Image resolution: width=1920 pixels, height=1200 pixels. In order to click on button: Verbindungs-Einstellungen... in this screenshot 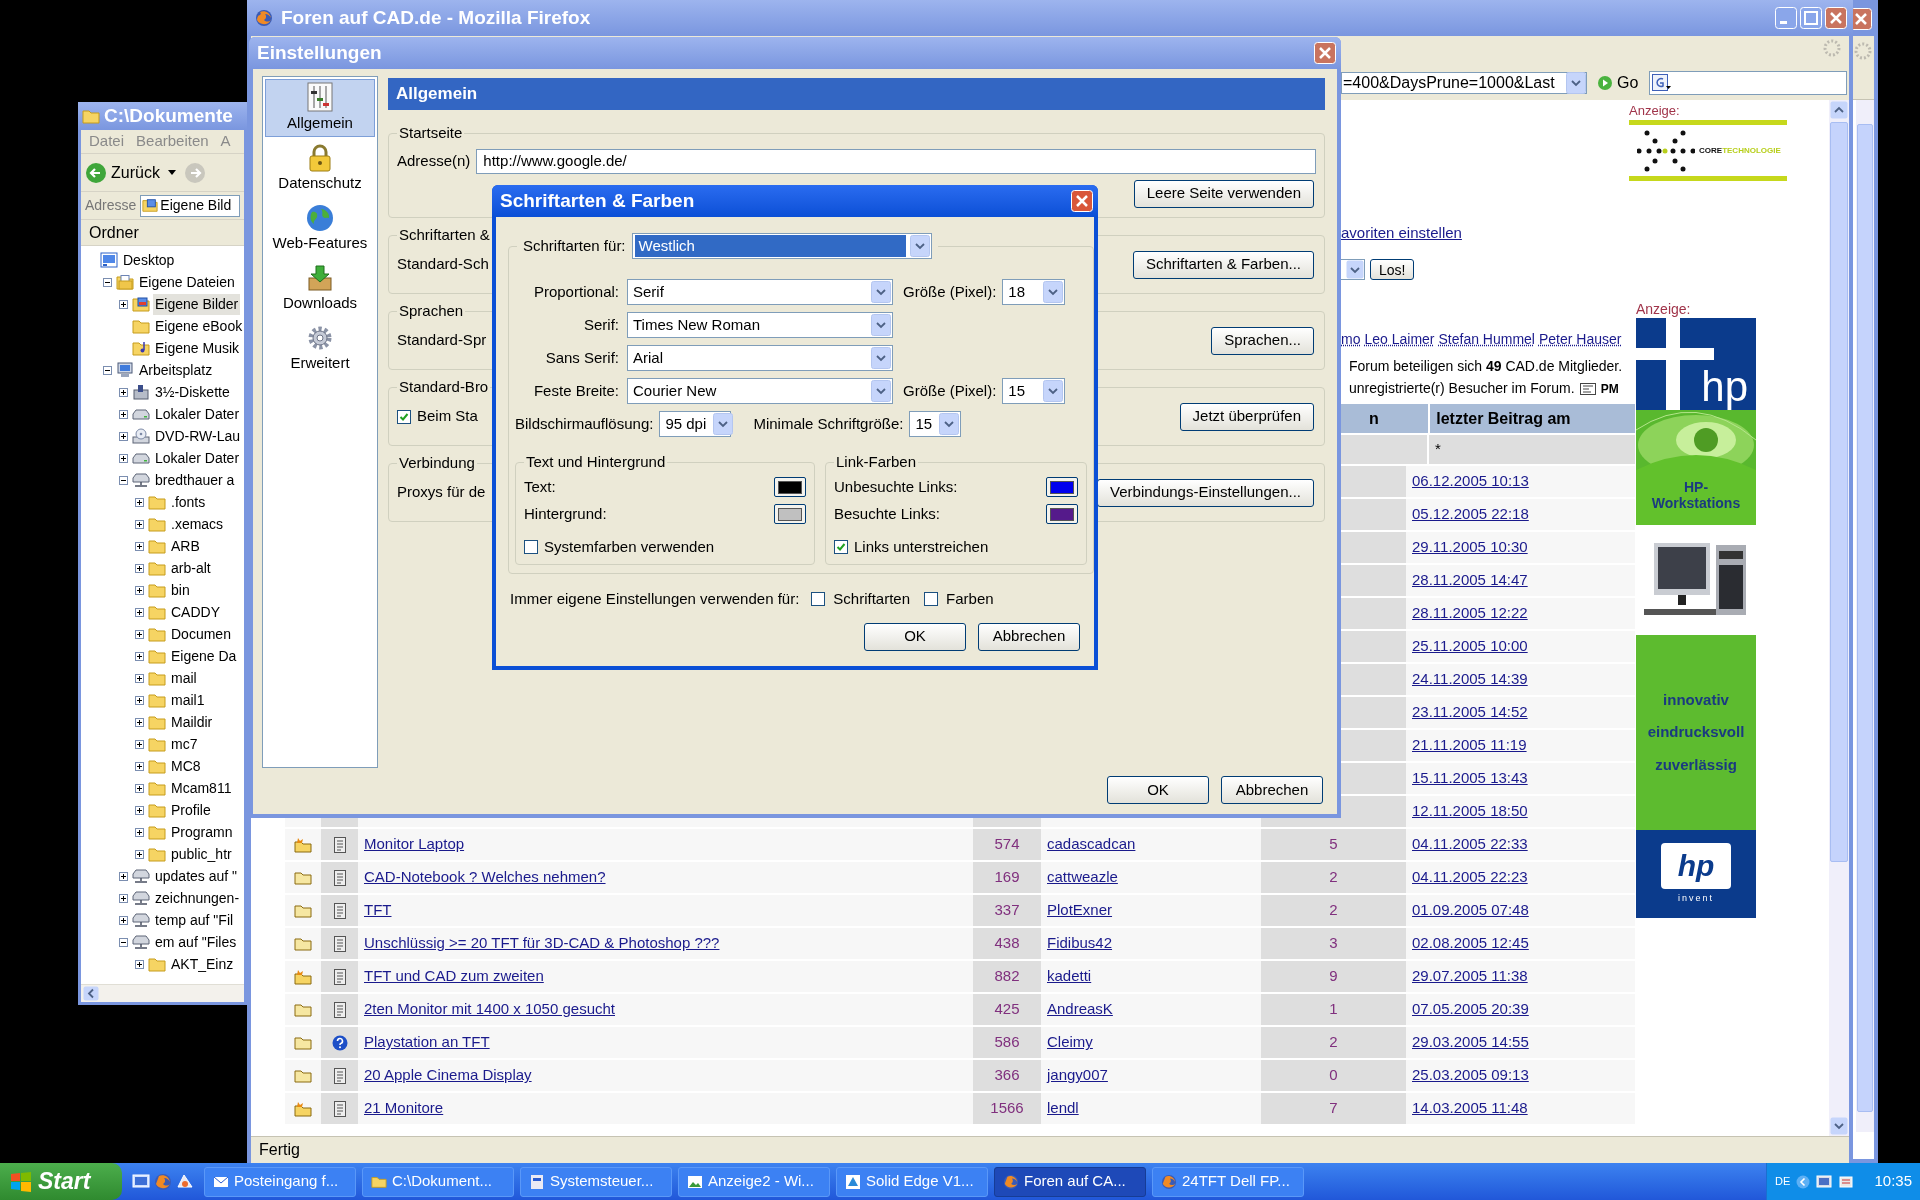, I will do `click(1205, 492)`.